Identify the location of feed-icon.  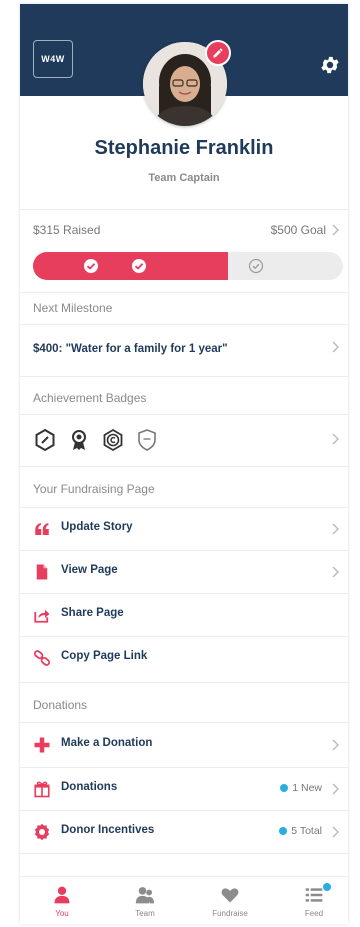
(314, 895).